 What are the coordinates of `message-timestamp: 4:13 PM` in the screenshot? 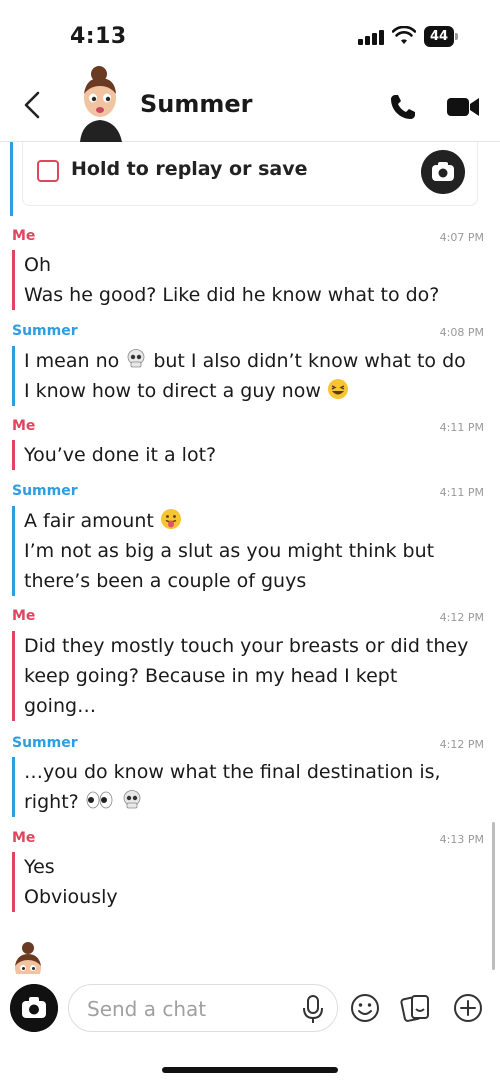 It's located at (461, 839).